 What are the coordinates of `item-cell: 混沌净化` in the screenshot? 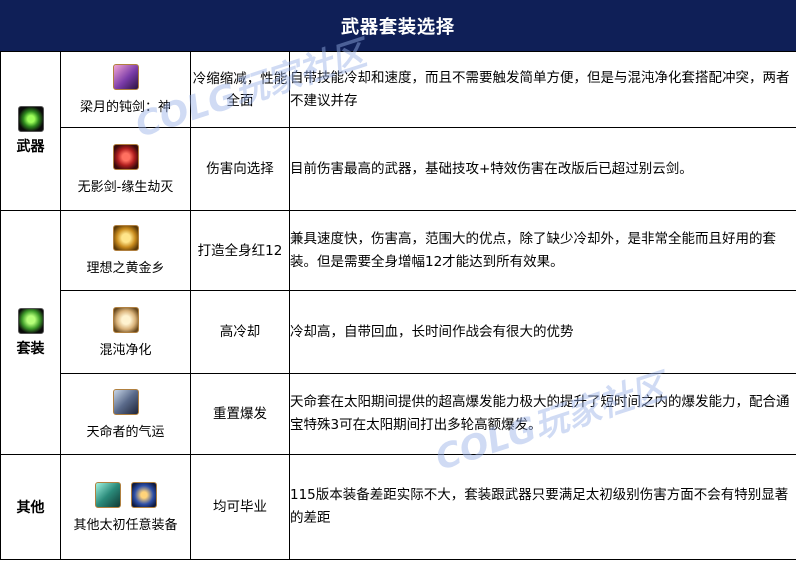 It's located at (125, 332).